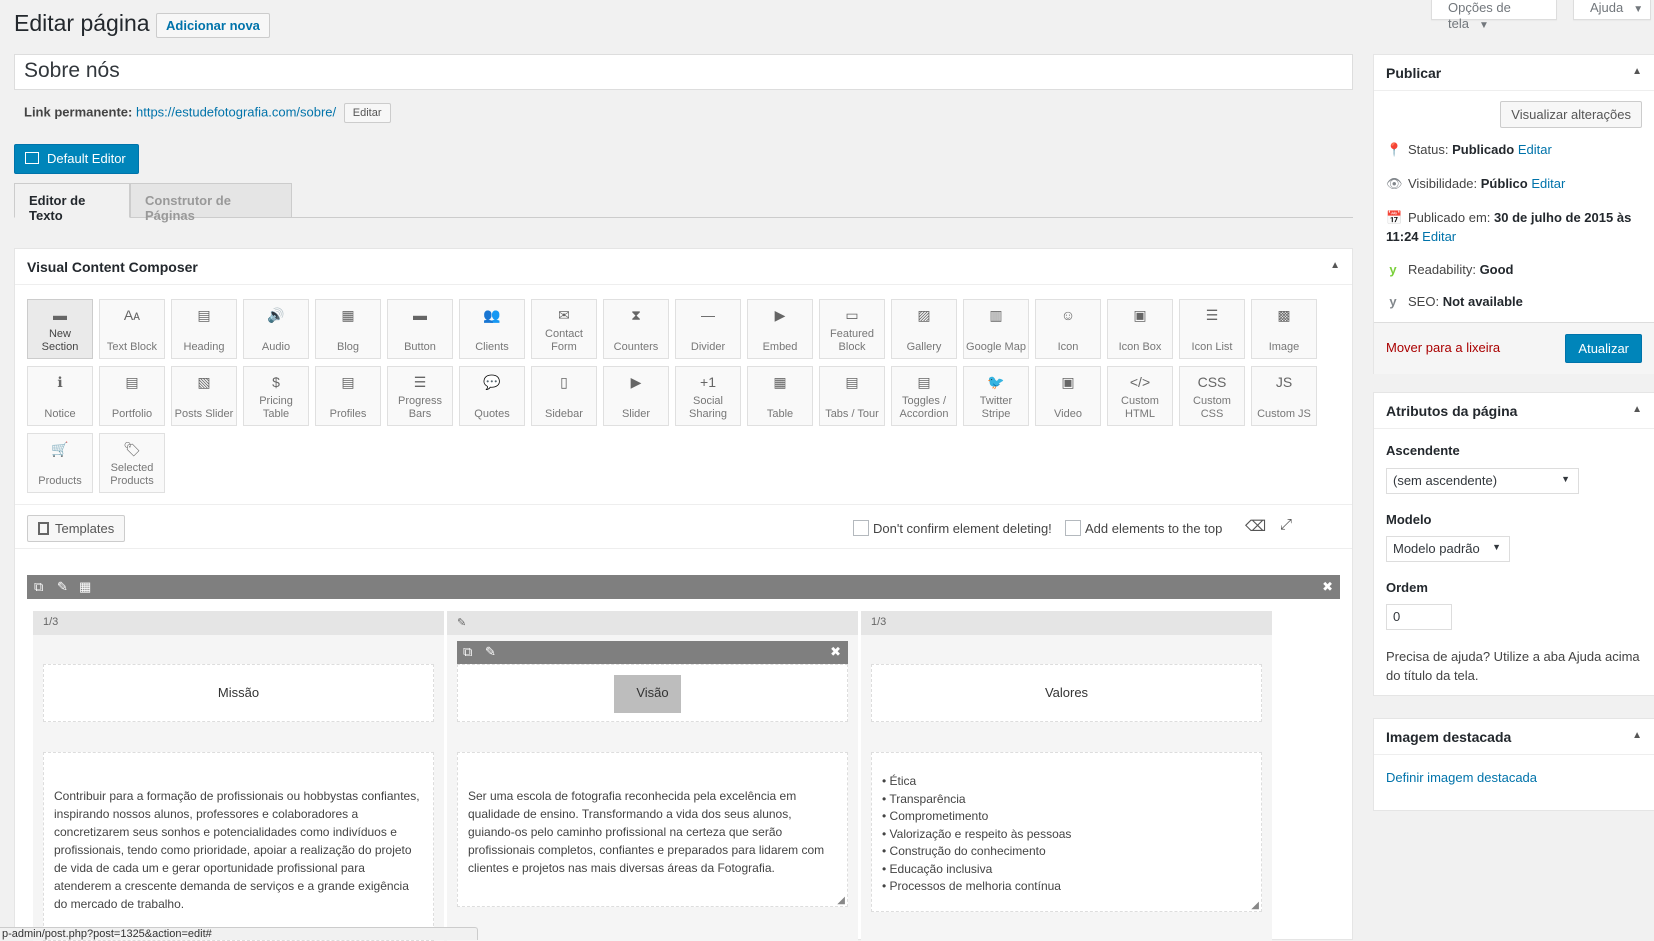 The width and height of the screenshot is (1654, 941). What do you see at coordinates (132, 329) in the screenshot?
I see `element-text-block: Aᴀ Text Block` at bounding box center [132, 329].